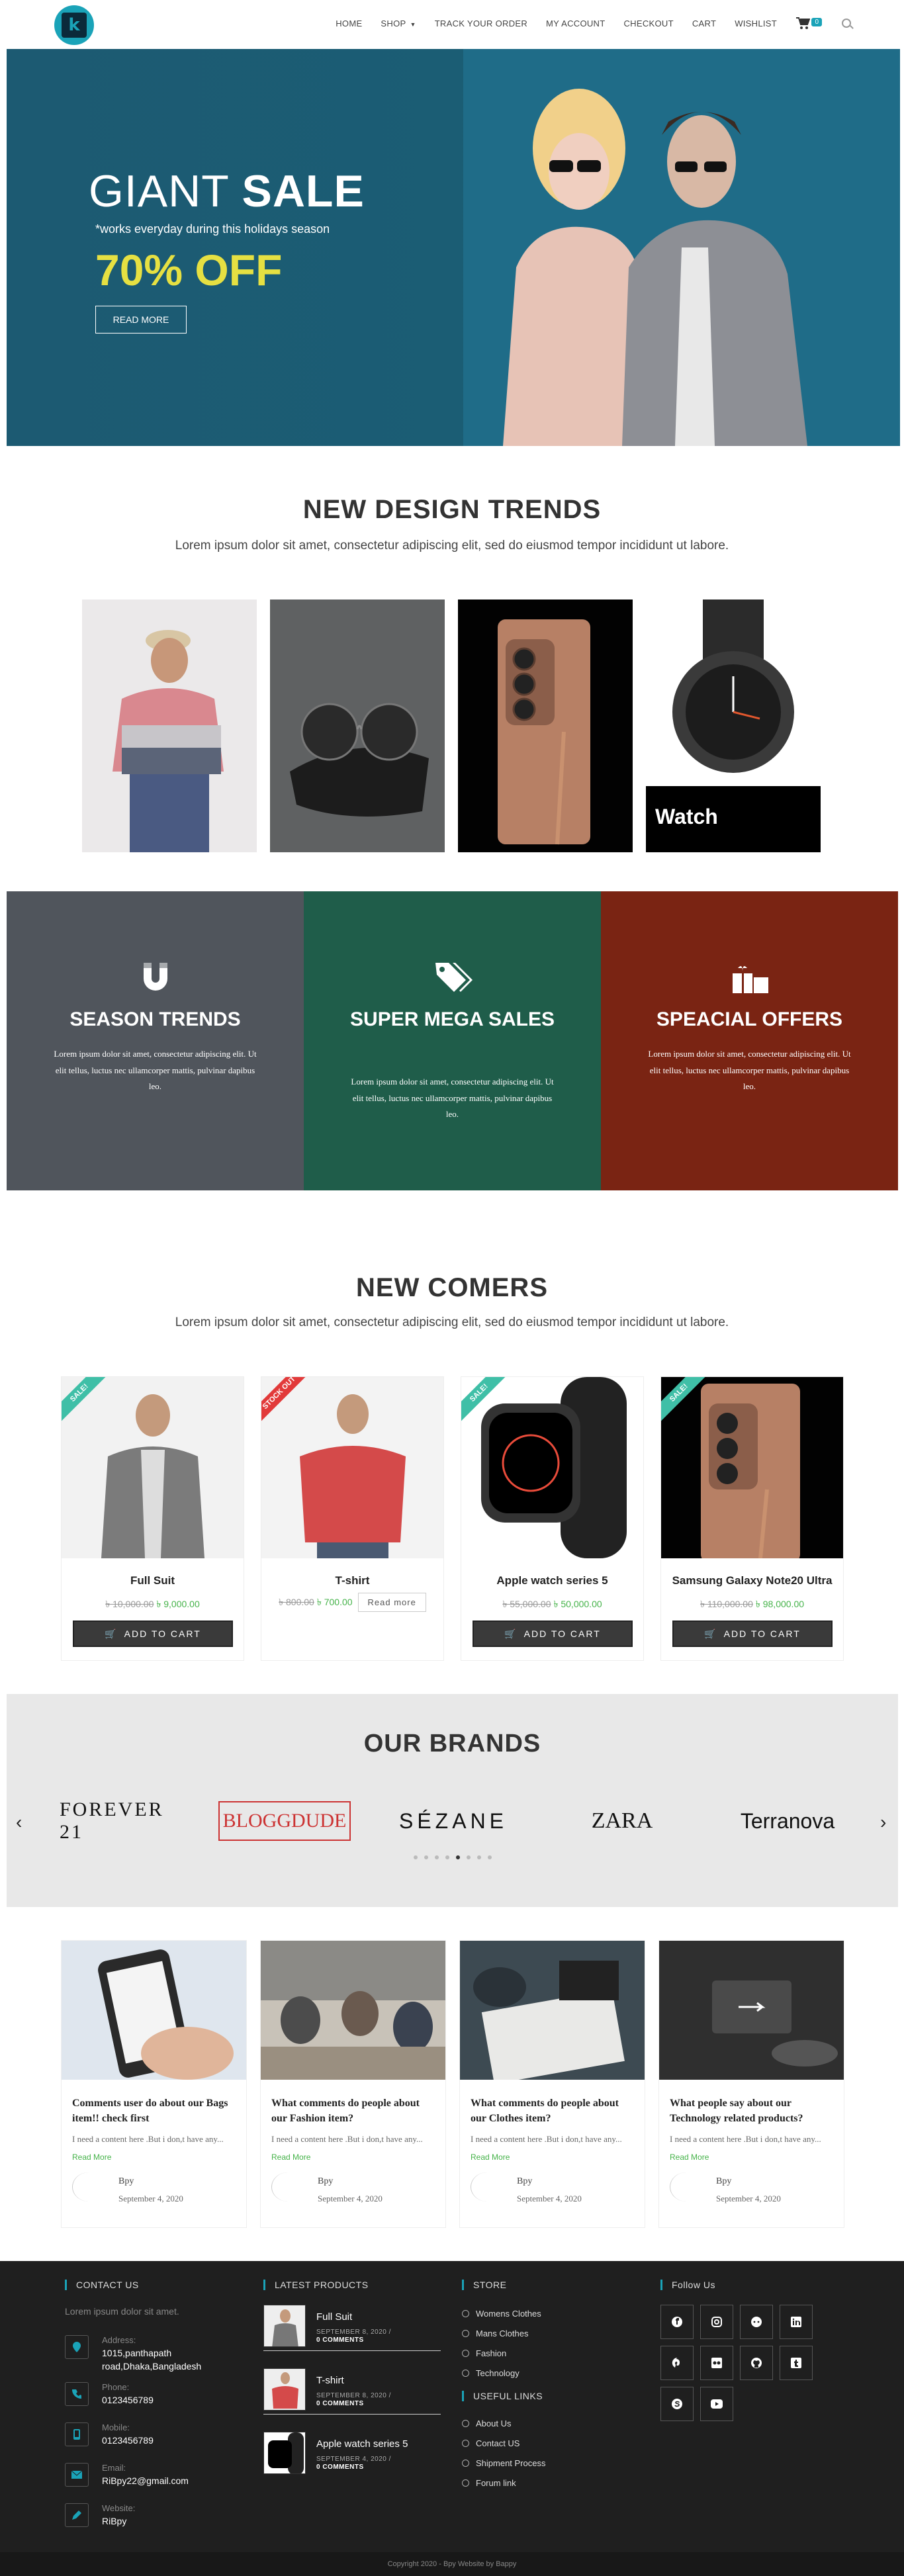 The width and height of the screenshot is (904, 2576). Describe the element at coordinates (284, 1821) in the screenshot. I see `brand-bloggdude: BLOGGDUDE` at that location.